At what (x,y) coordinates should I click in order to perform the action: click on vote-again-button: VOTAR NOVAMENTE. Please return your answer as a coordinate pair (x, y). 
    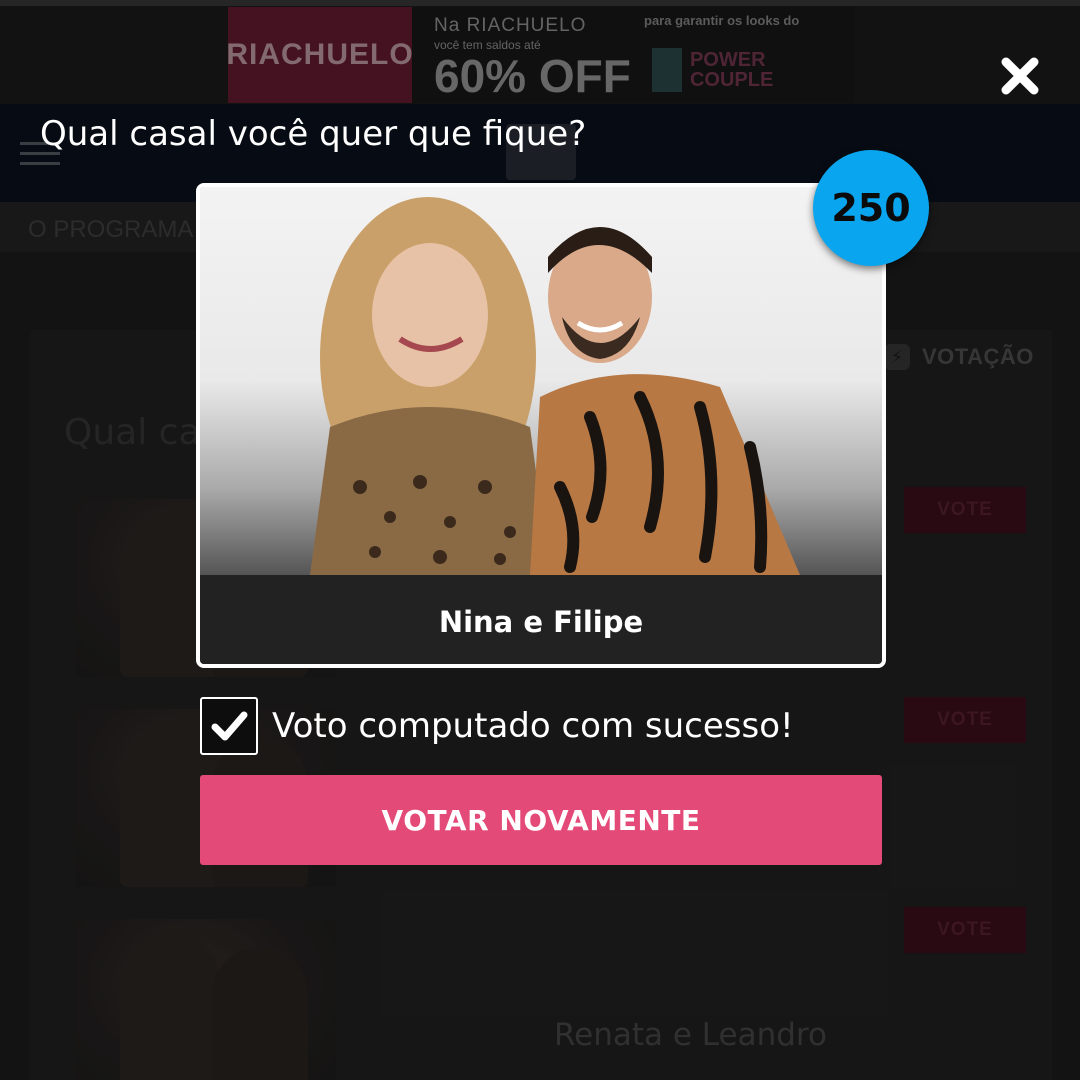
    Looking at the image, I should click on (541, 820).